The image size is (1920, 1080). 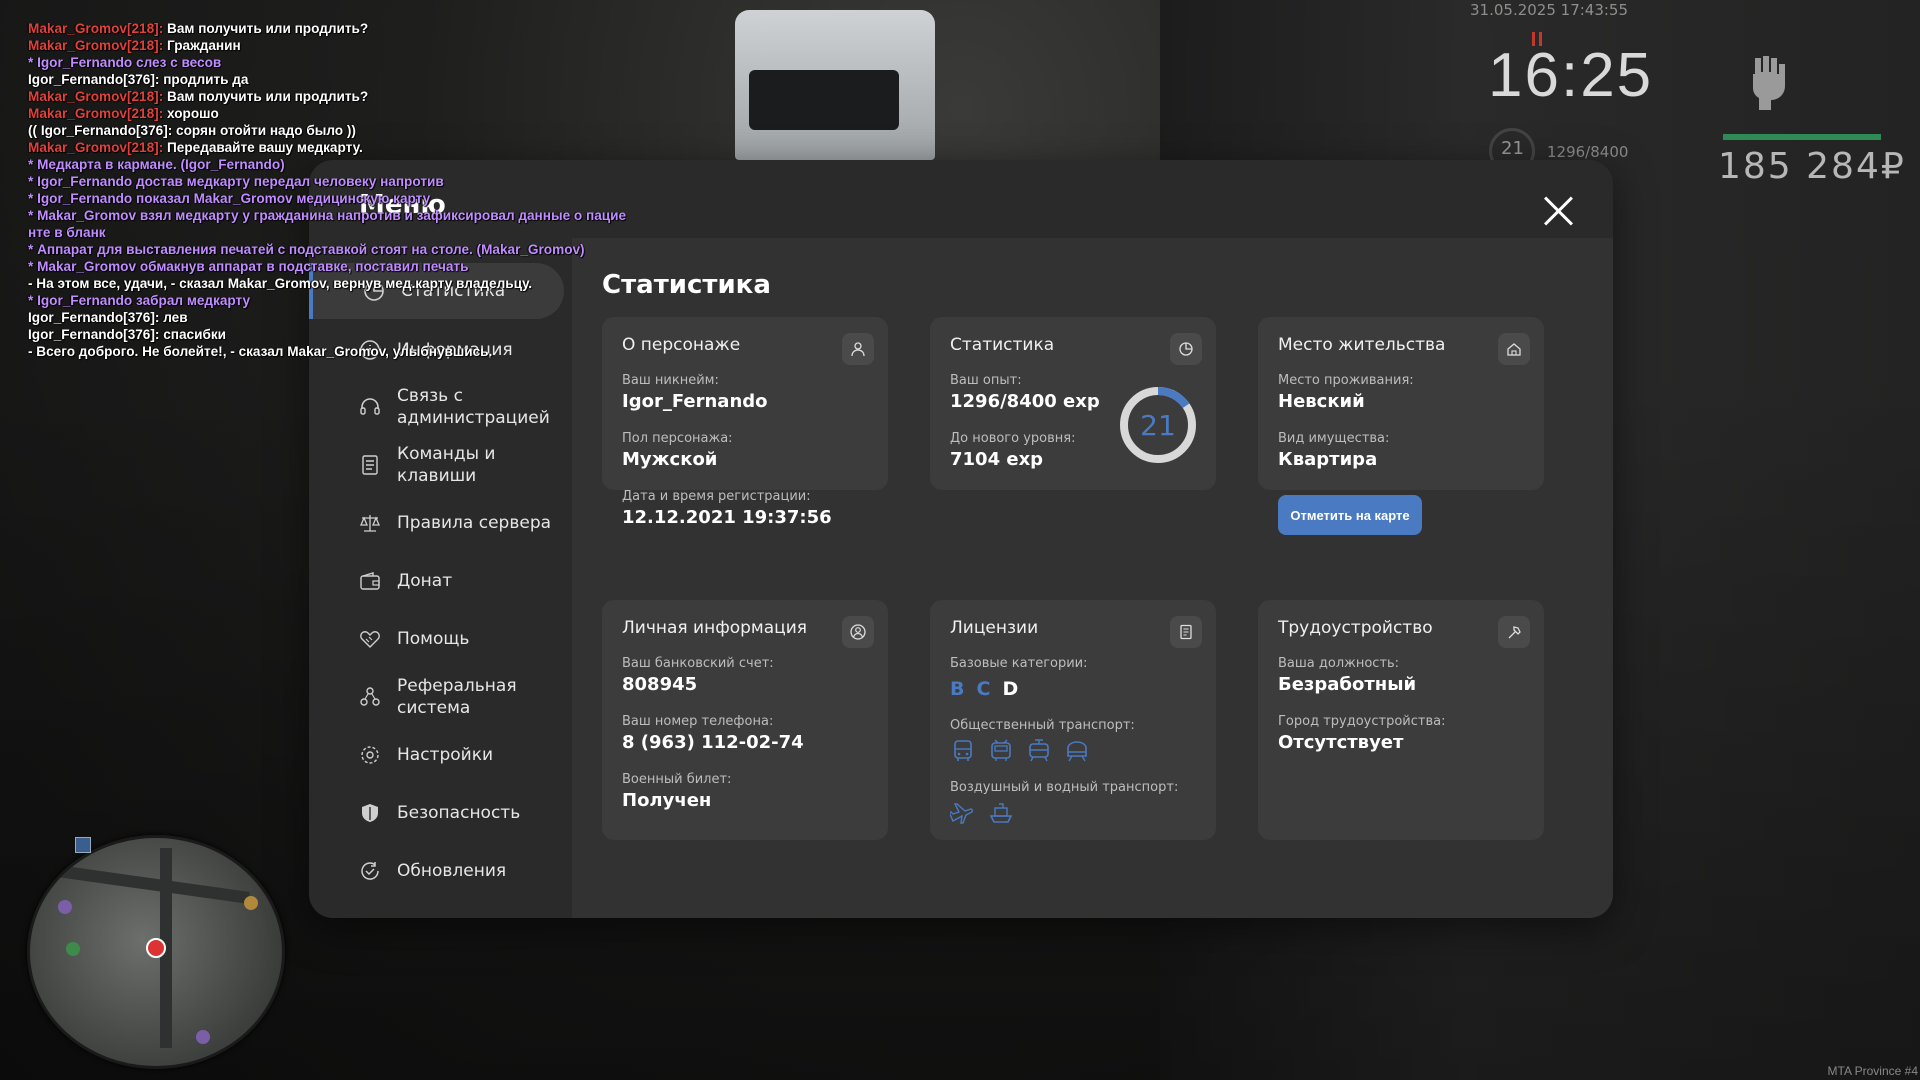 I want to click on sidebar-item-label: Правила сервера, so click(x=474, y=523).